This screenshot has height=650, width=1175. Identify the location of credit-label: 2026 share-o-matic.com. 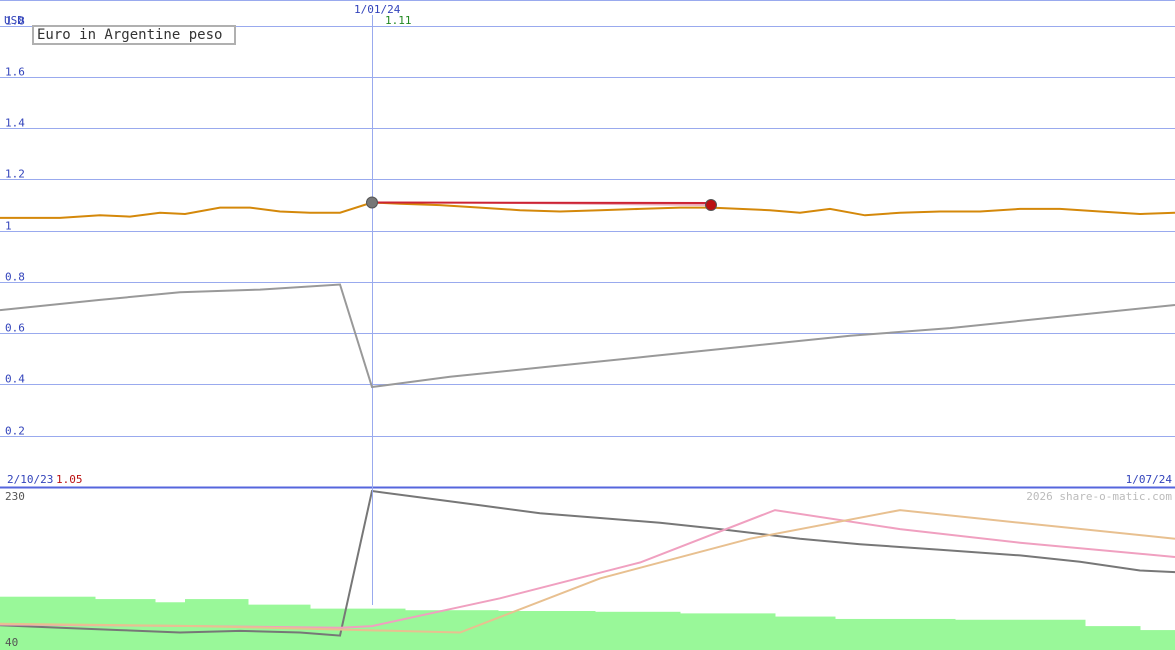
(1099, 496).